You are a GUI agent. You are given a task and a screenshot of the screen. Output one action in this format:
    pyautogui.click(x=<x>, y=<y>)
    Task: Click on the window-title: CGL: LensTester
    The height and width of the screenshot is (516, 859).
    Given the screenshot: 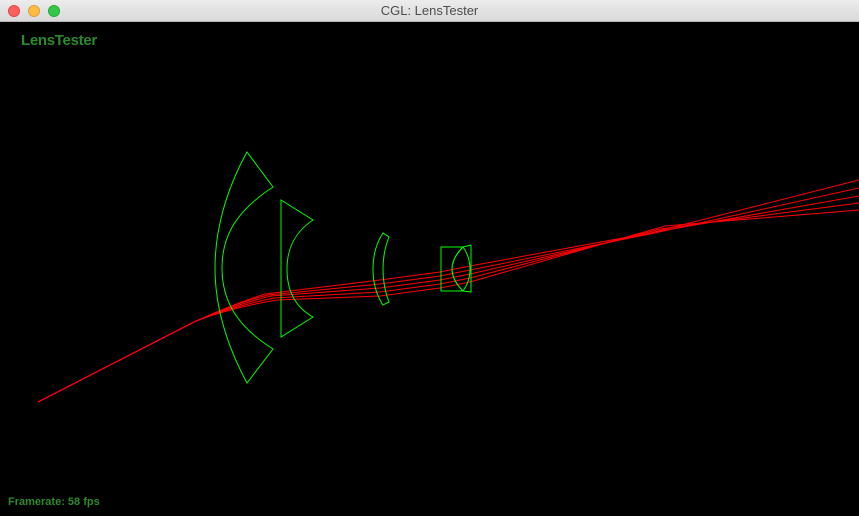 What is the action you would take?
    pyautogui.click(x=429, y=10)
    